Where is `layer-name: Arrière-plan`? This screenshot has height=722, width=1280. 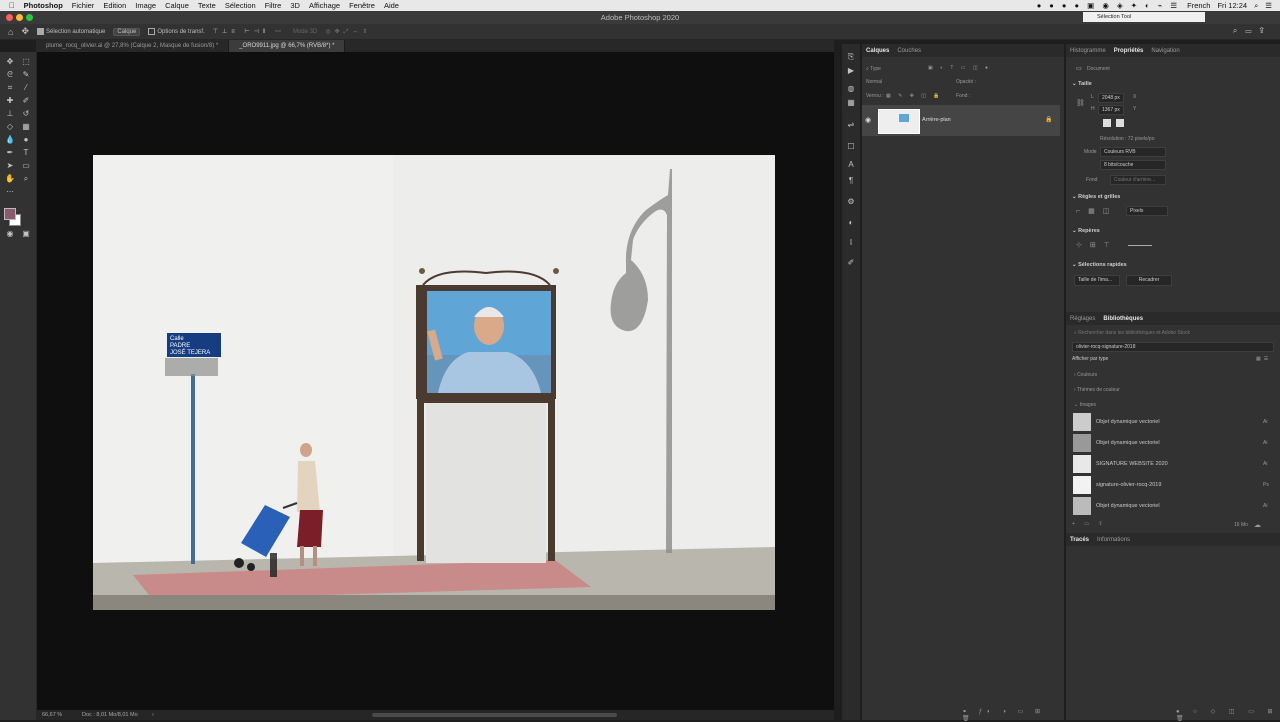 layer-name: Arrière-plan is located at coordinates (936, 120).